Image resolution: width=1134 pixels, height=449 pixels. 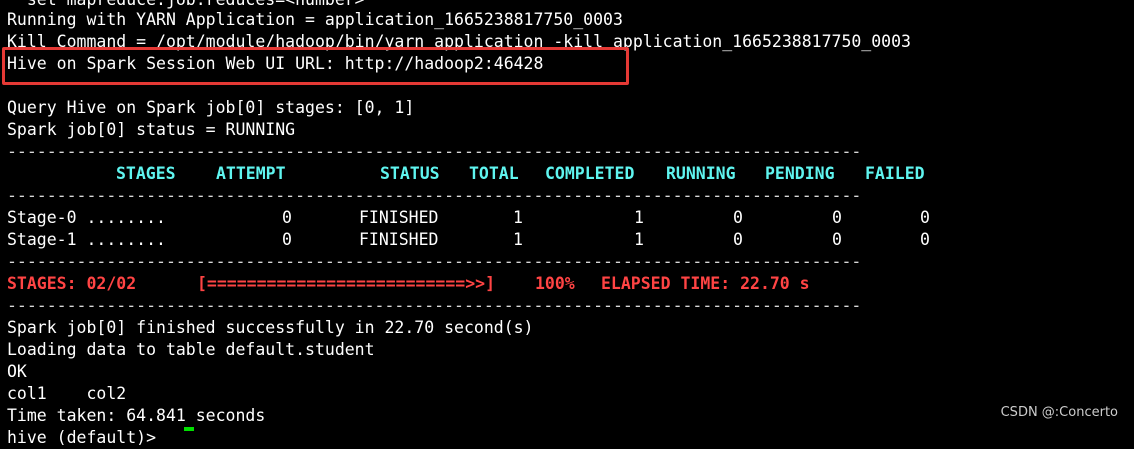 I want to click on progress-bar: [==========================>>], so click(x=346, y=283).